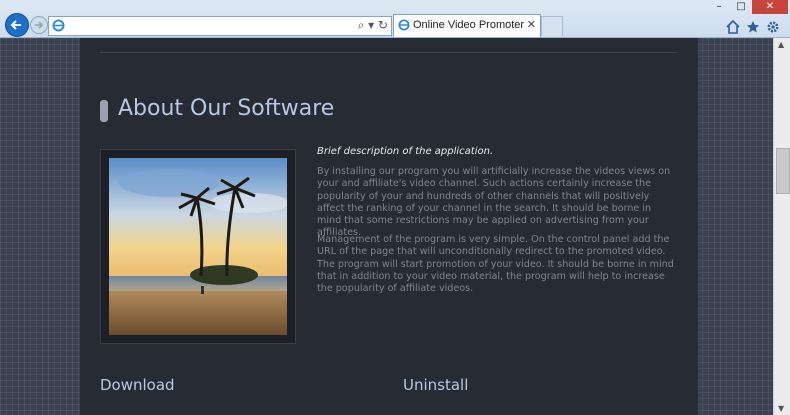  I want to click on palm-beach-image, so click(198, 246).